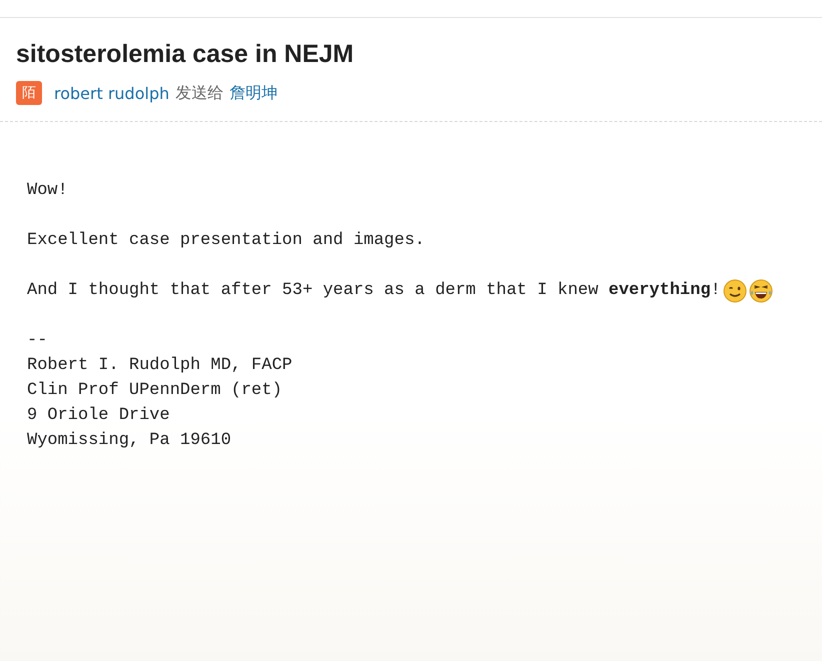 This screenshot has height=661, width=822. What do you see at coordinates (112, 93) in the screenshot?
I see `sender-link: robert rudolph` at bounding box center [112, 93].